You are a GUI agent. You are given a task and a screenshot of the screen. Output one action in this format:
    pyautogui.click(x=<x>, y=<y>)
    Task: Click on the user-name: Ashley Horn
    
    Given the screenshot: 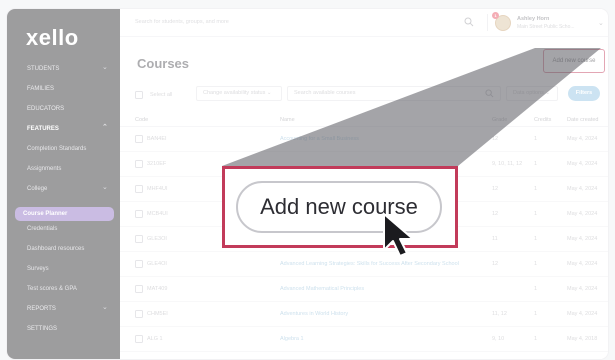 What is the action you would take?
    pyautogui.click(x=533, y=19)
    